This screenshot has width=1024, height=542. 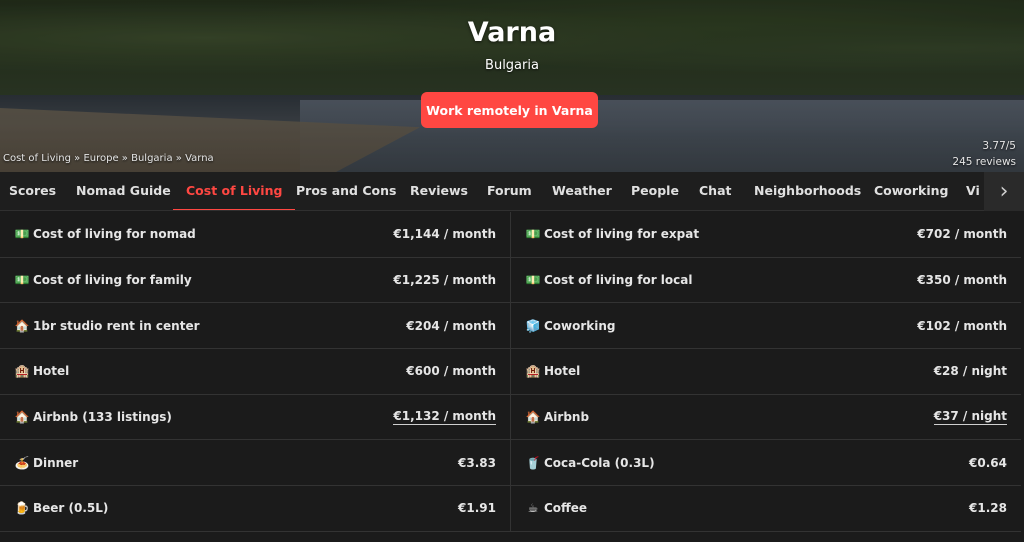 What do you see at coordinates (444, 234) in the screenshot?
I see `cost-value: €1,144 / month` at bounding box center [444, 234].